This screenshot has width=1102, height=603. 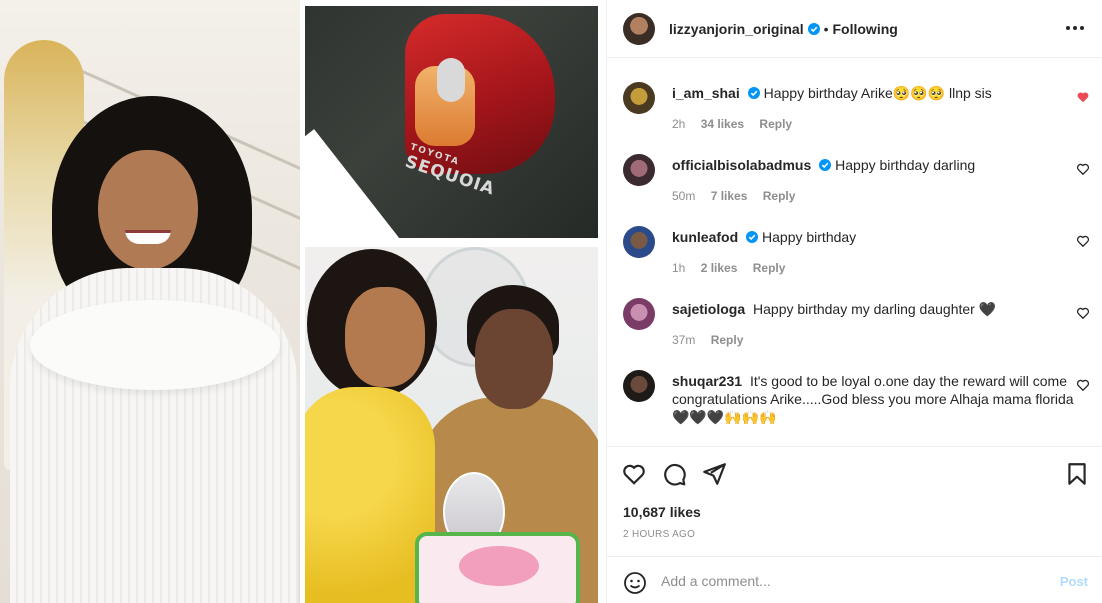 I want to click on following-button: Following, so click(x=865, y=29).